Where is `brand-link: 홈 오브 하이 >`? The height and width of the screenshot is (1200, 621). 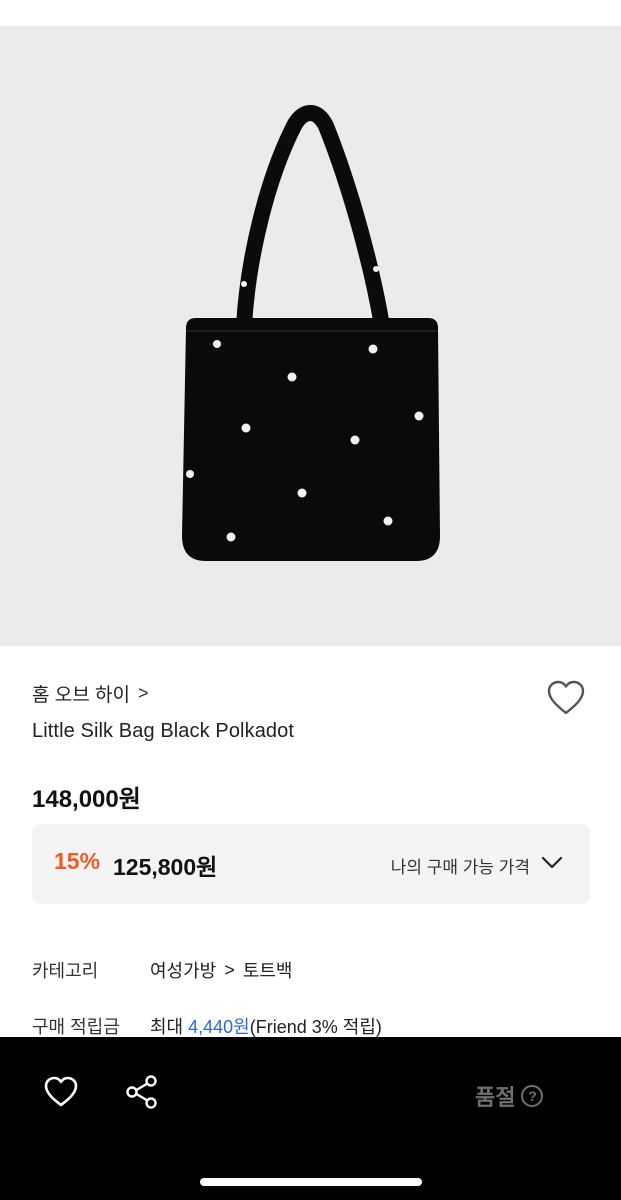
brand-link: 홈 오브 하이 > is located at coordinates (90, 693).